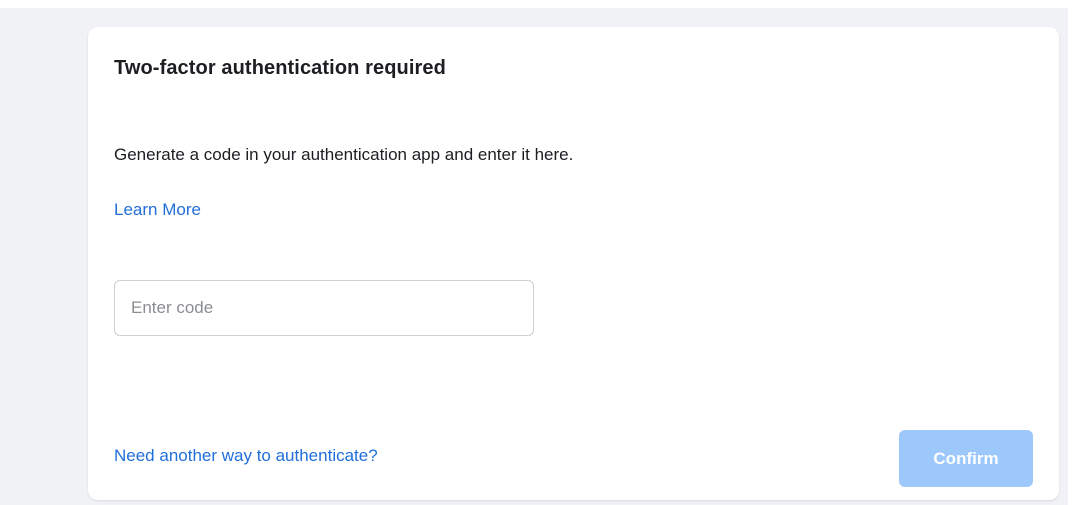 The width and height of the screenshot is (1072, 505). I want to click on code-input, so click(324, 308).